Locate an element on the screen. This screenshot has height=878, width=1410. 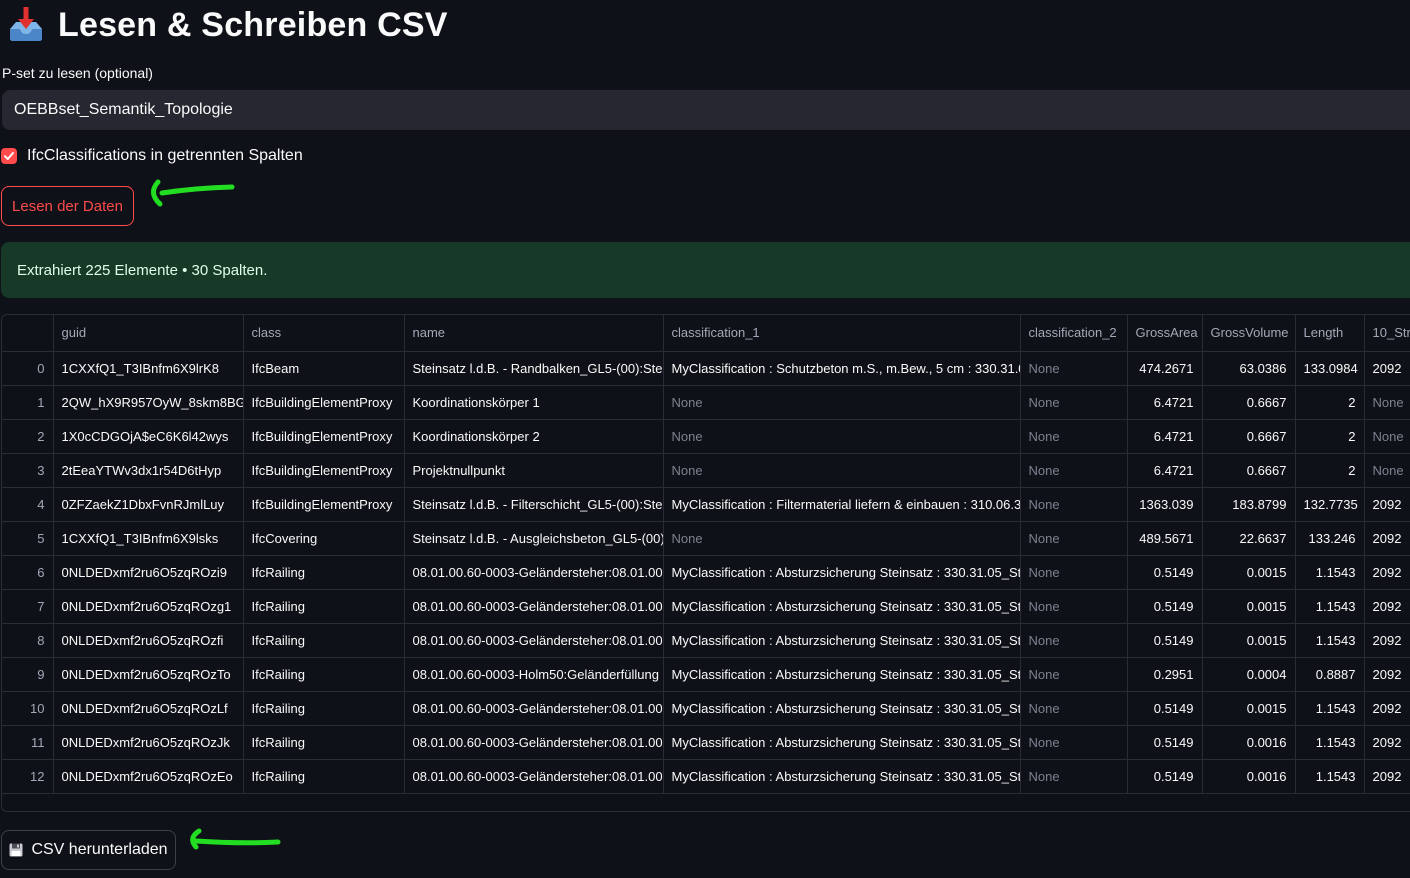
row-index-cell: 5 is located at coordinates (28, 538).